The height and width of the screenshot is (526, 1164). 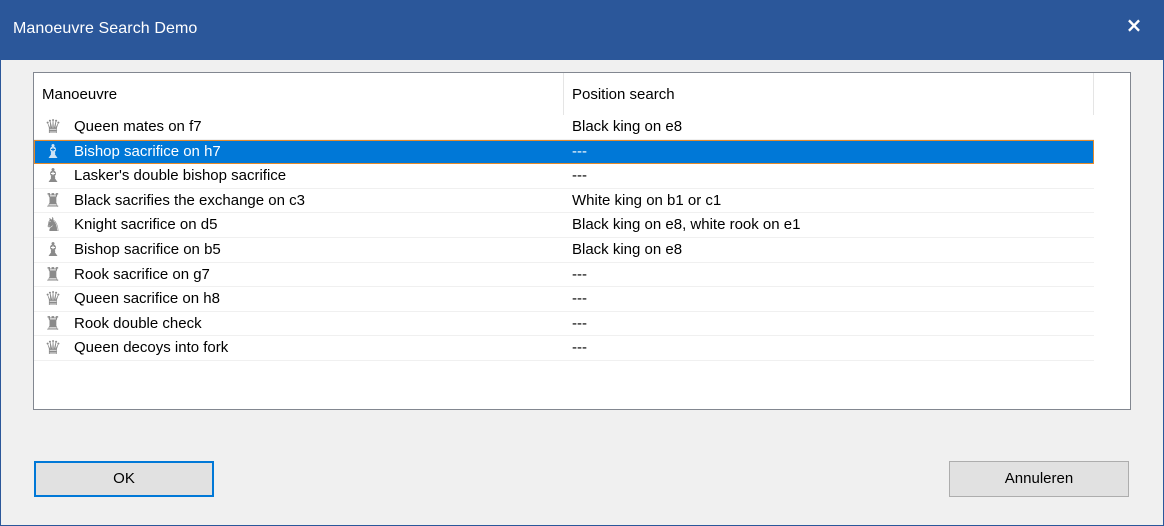 I want to click on list-item: ♝ Bishop sacrifice on b5 Black king on e8, so click(x=564, y=250).